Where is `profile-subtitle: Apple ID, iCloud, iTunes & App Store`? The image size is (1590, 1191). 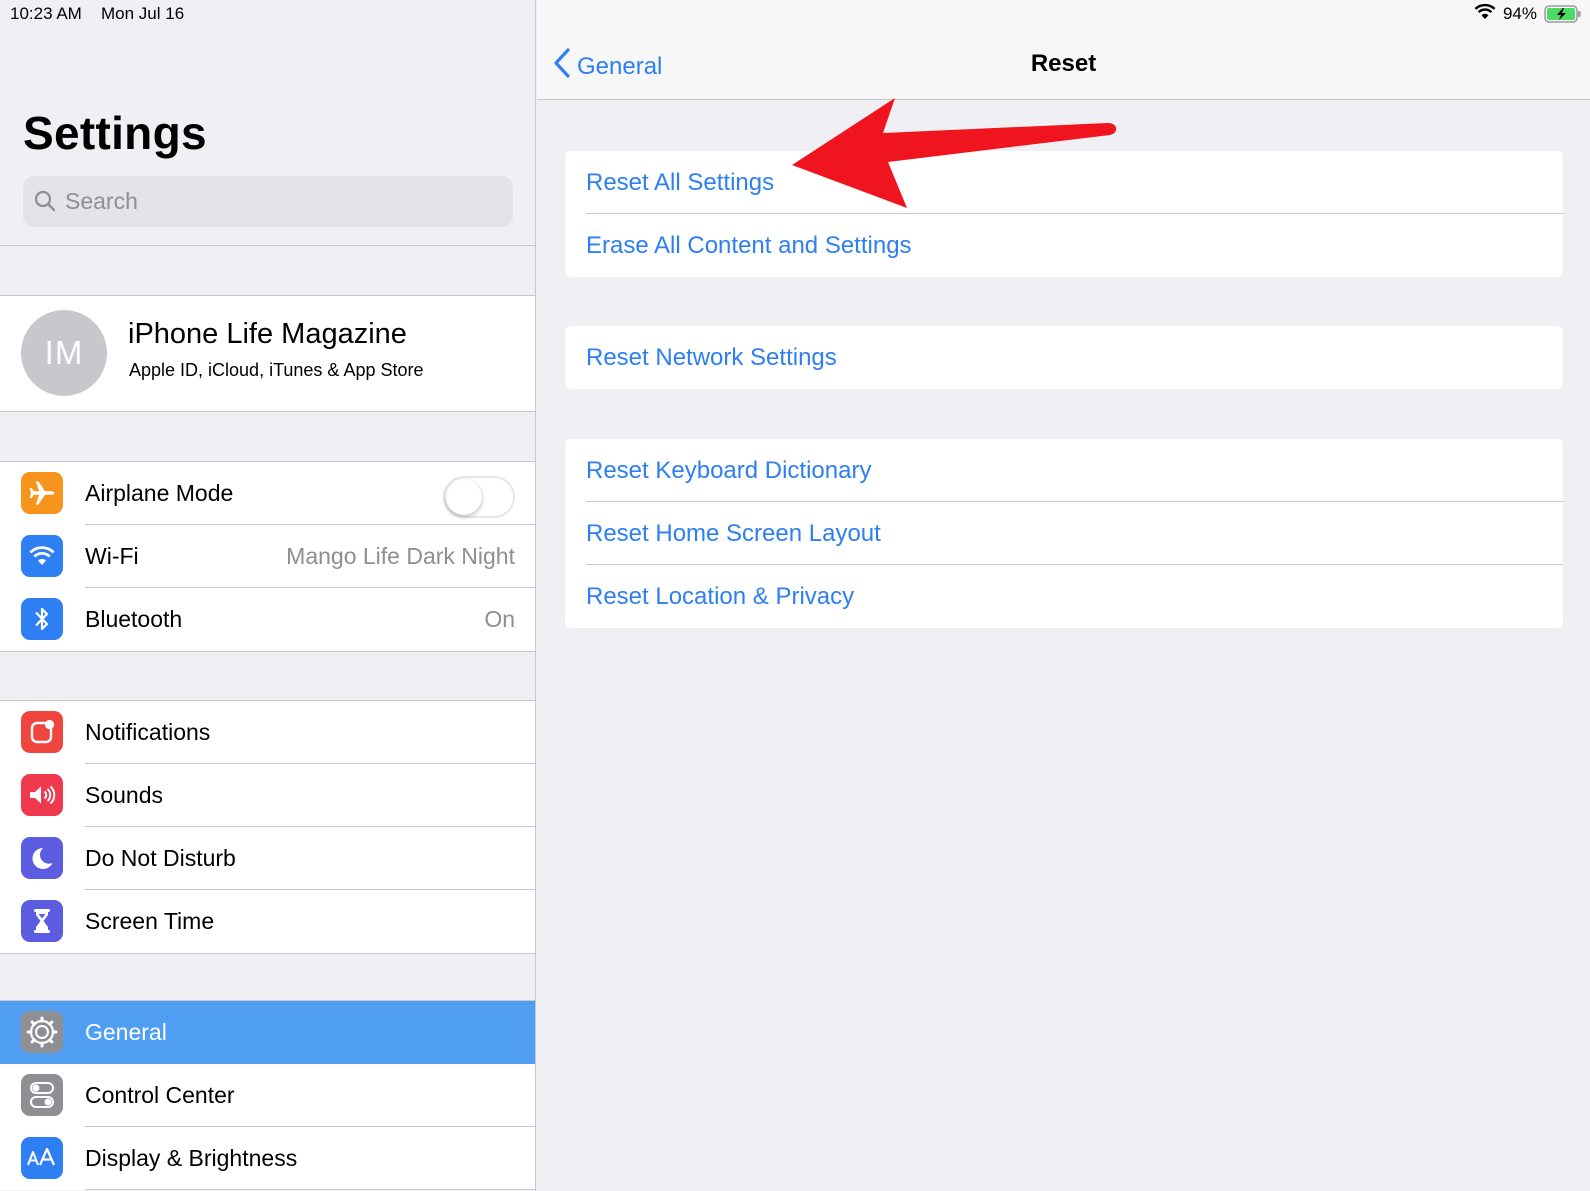
profile-subtitle: Apple ID, iCloud, iTunes & App Store is located at coordinates (276, 370).